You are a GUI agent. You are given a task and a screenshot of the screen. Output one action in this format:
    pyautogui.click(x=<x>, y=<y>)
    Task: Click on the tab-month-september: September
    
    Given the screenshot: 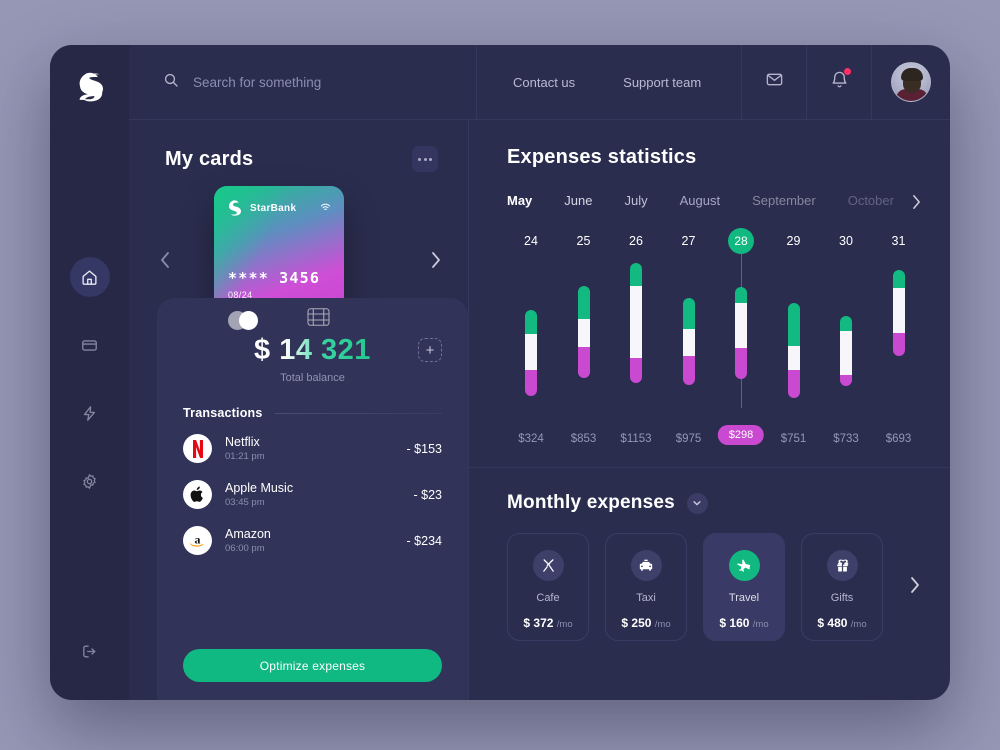 What is the action you would take?
    pyautogui.click(x=784, y=200)
    